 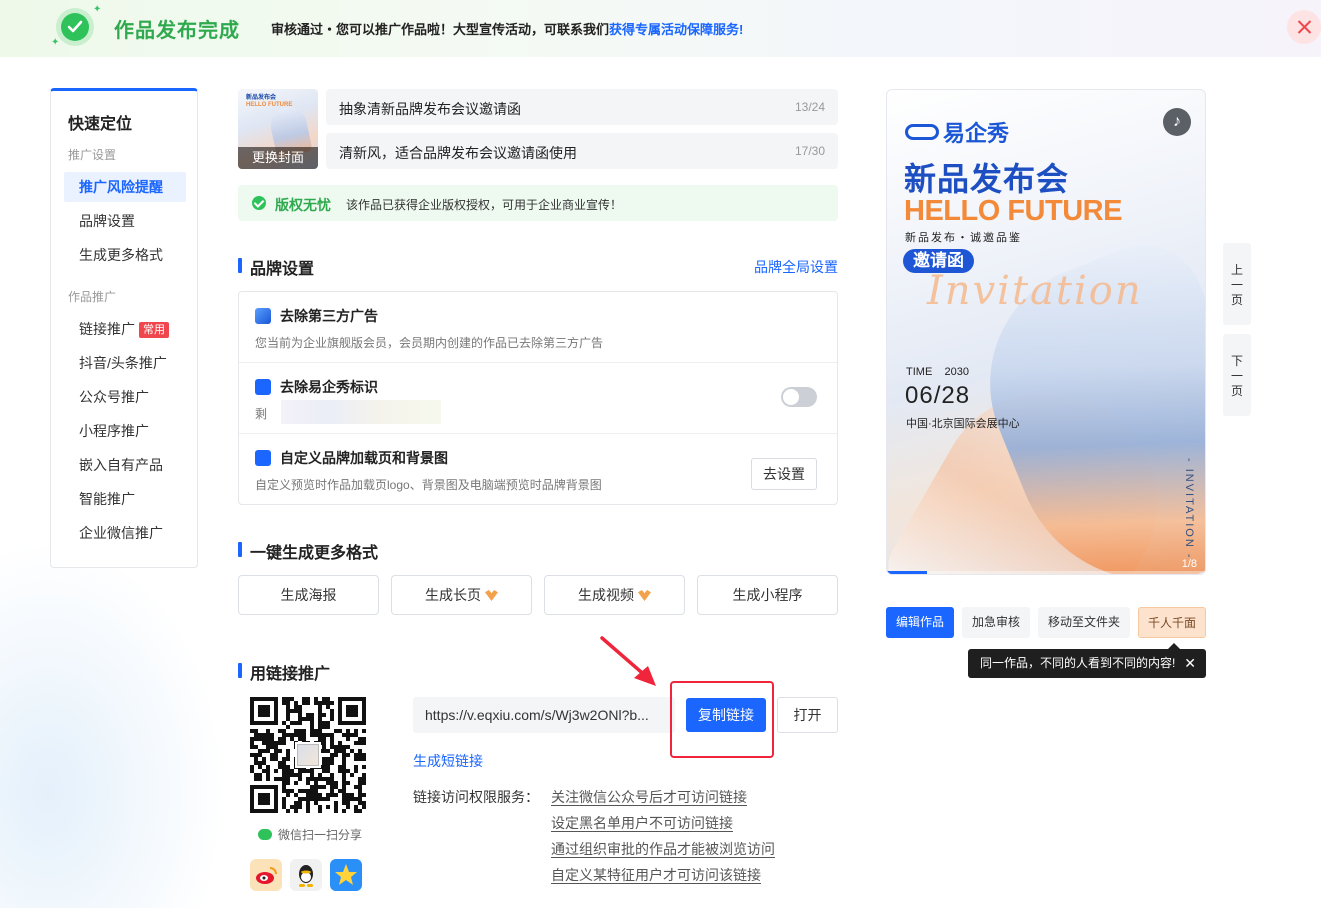 I want to click on copyright-desc: 该作品已获得企业版权授权，可用于企业商业宣传！, so click(x=484, y=205).